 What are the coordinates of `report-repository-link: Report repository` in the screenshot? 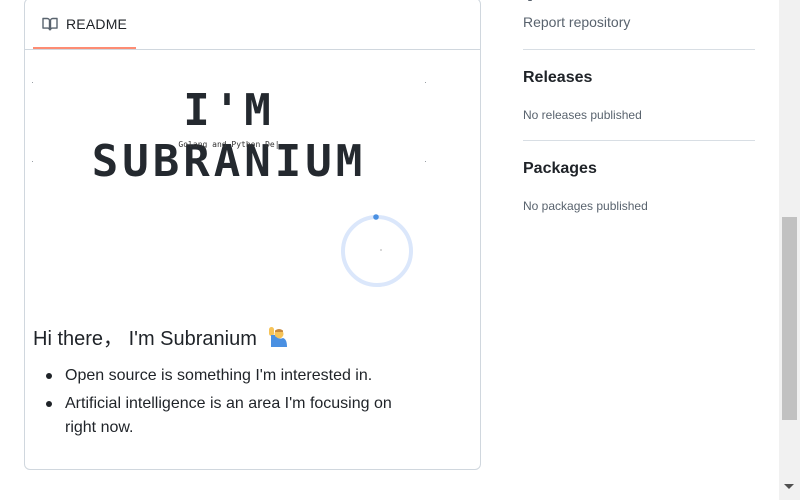 It's located at (576, 22).